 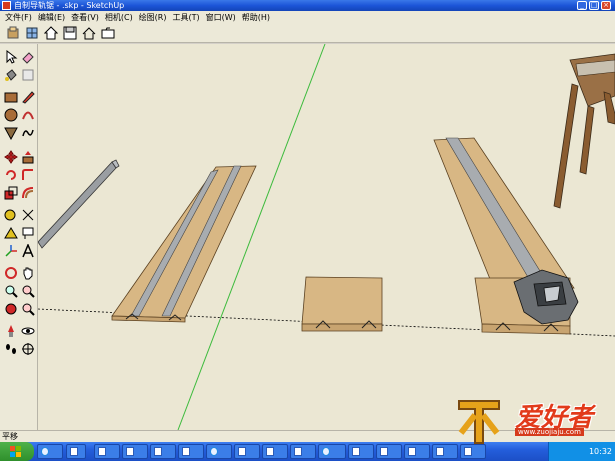 I want to click on status-text: 平移, so click(x=10, y=436).